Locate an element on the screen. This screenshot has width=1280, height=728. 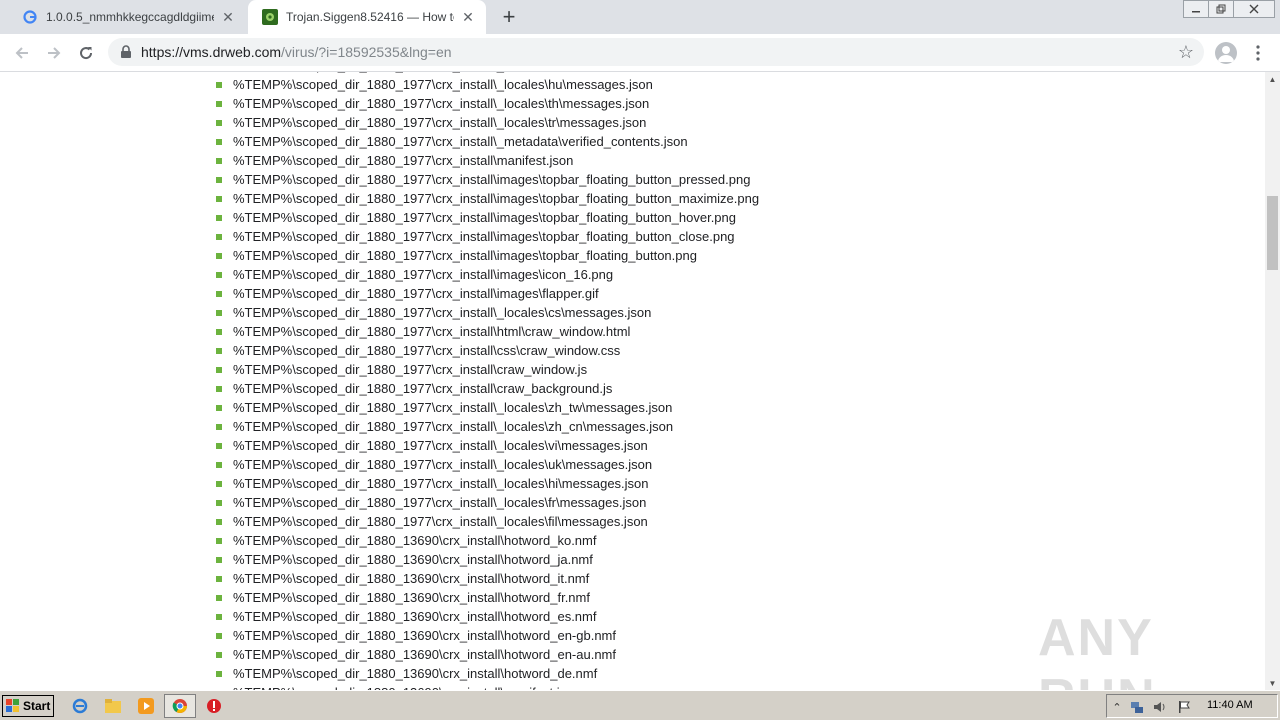
close-window-button is located at coordinates (1254, 9).